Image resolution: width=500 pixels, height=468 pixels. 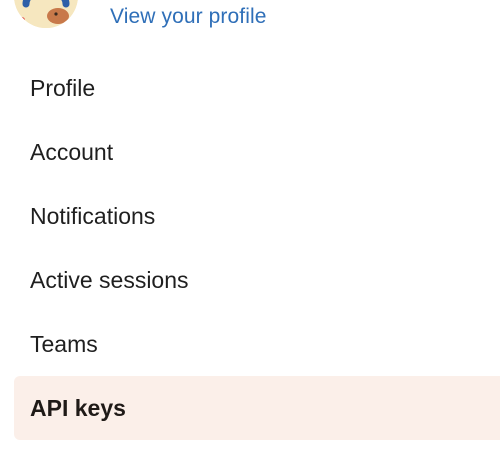 What do you see at coordinates (78, 407) in the screenshot?
I see `menu-item-label: API keys` at bounding box center [78, 407].